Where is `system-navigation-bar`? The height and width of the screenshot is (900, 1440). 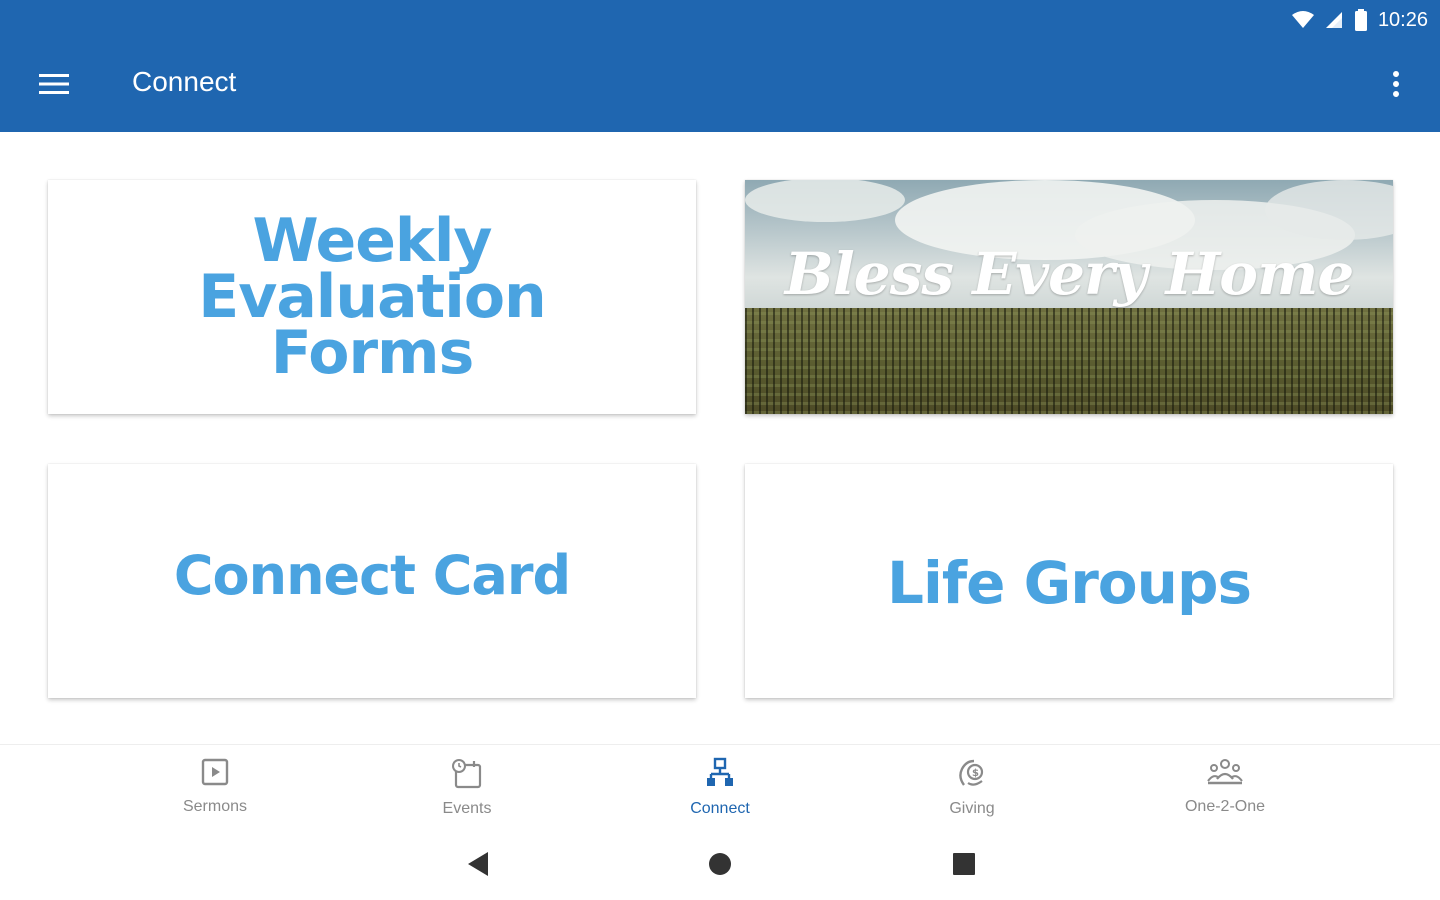 system-navigation-bar is located at coordinates (720, 865).